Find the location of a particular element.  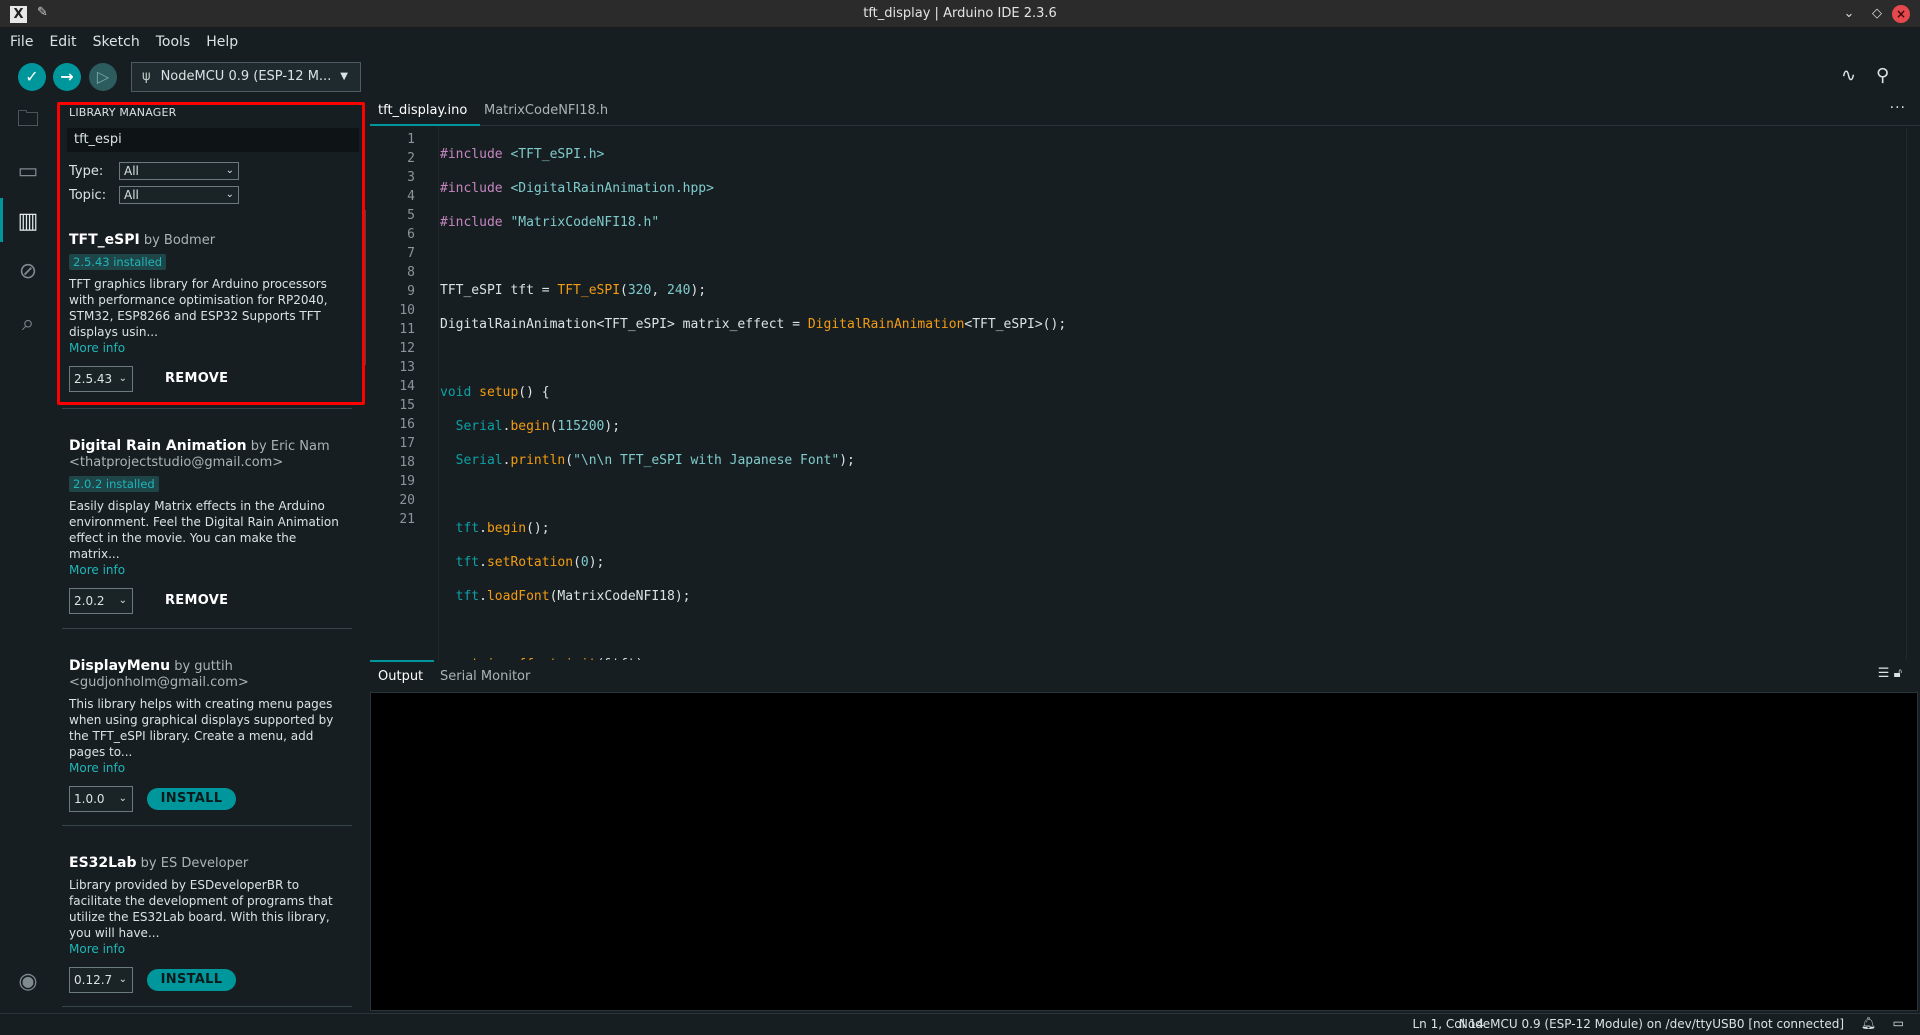

debug-button: ▷ is located at coordinates (103, 77).